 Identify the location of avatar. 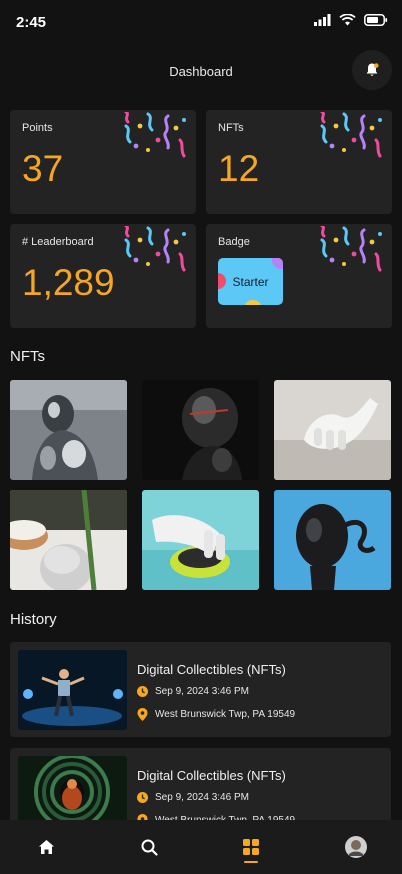
(356, 847).